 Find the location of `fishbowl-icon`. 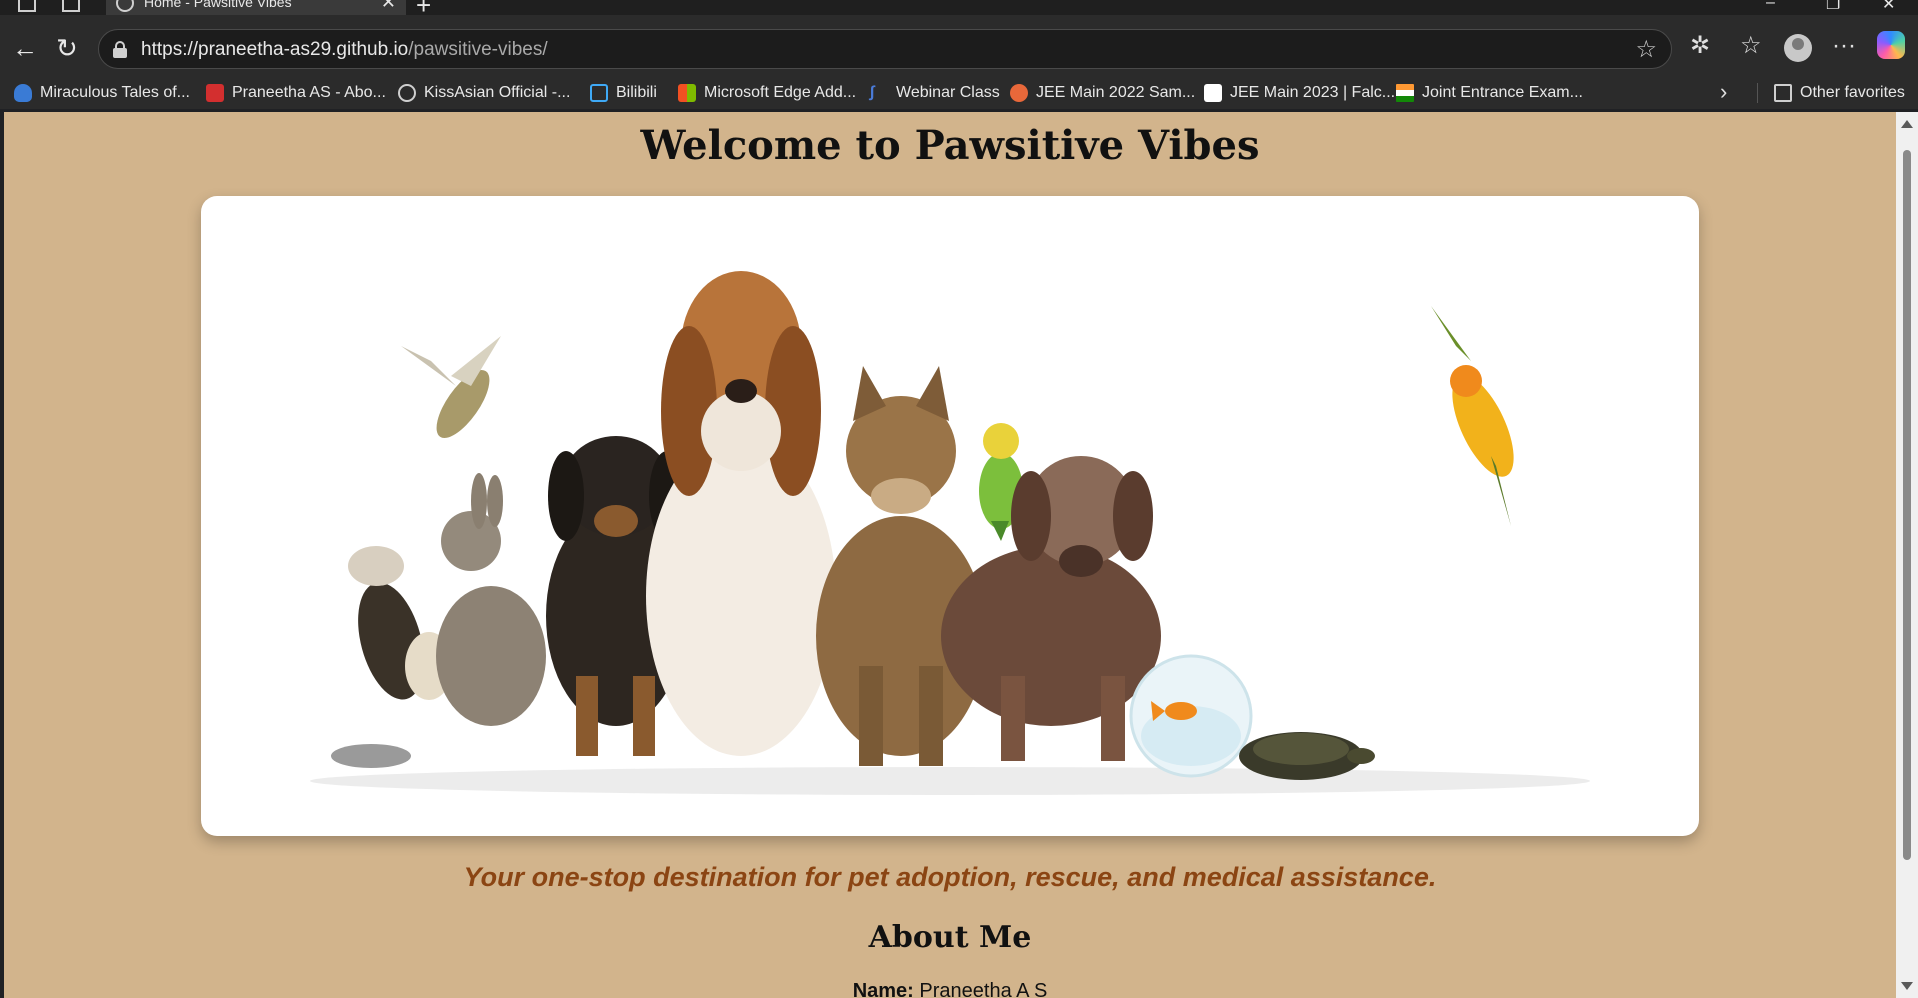

fishbowl-icon is located at coordinates (1191, 716).